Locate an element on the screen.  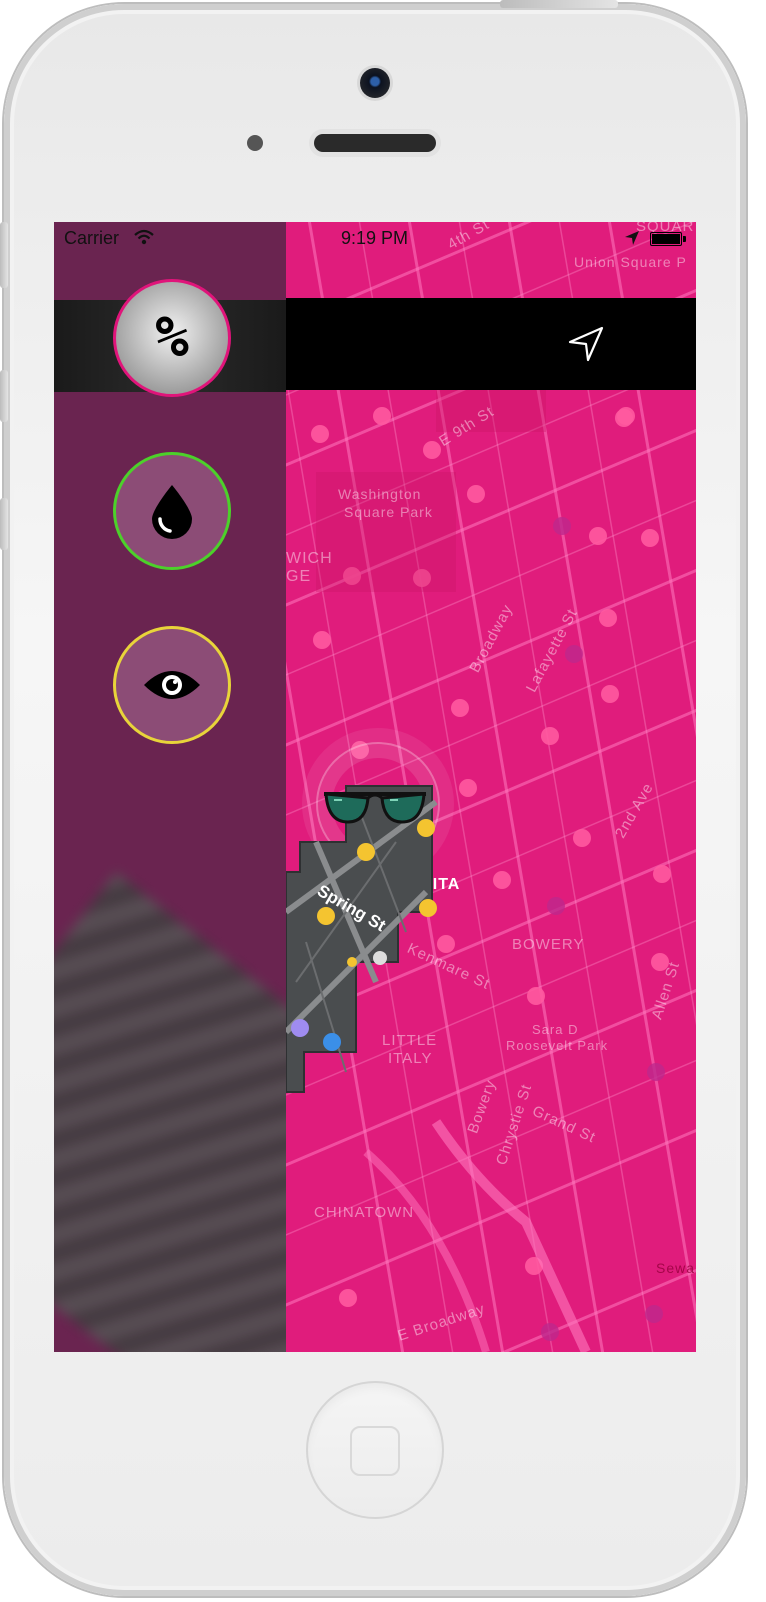
map-label-washington: Washington is located at coordinates (380, 494).